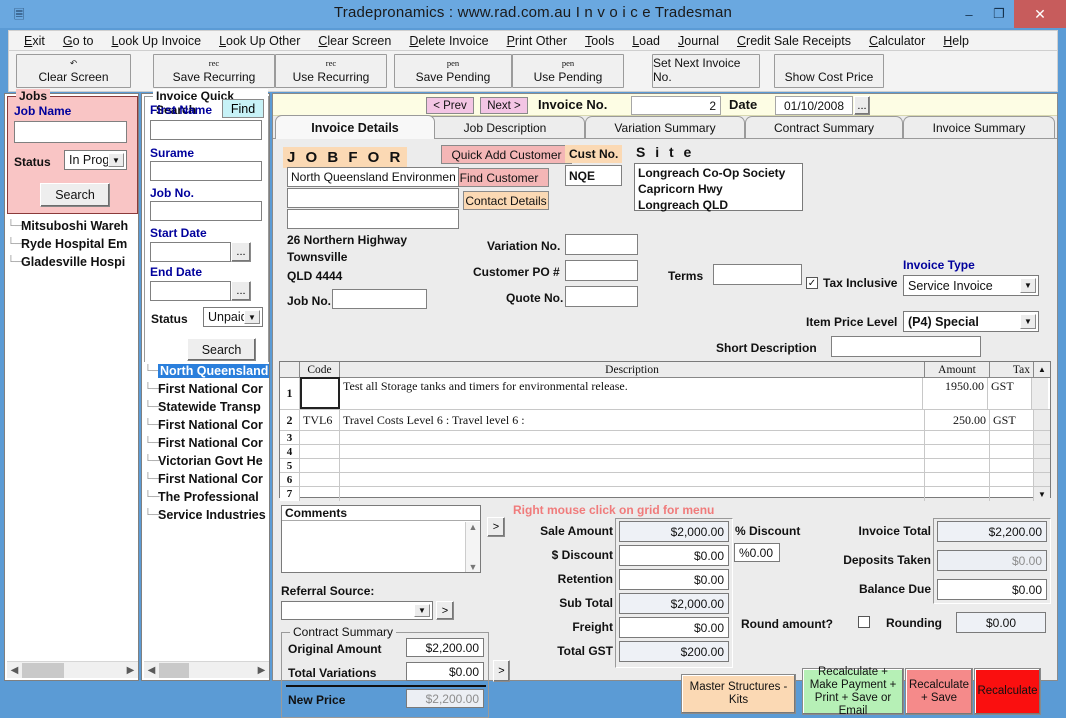 Image resolution: width=1066 pixels, height=718 pixels. I want to click on job-no-input, so click(379, 299).